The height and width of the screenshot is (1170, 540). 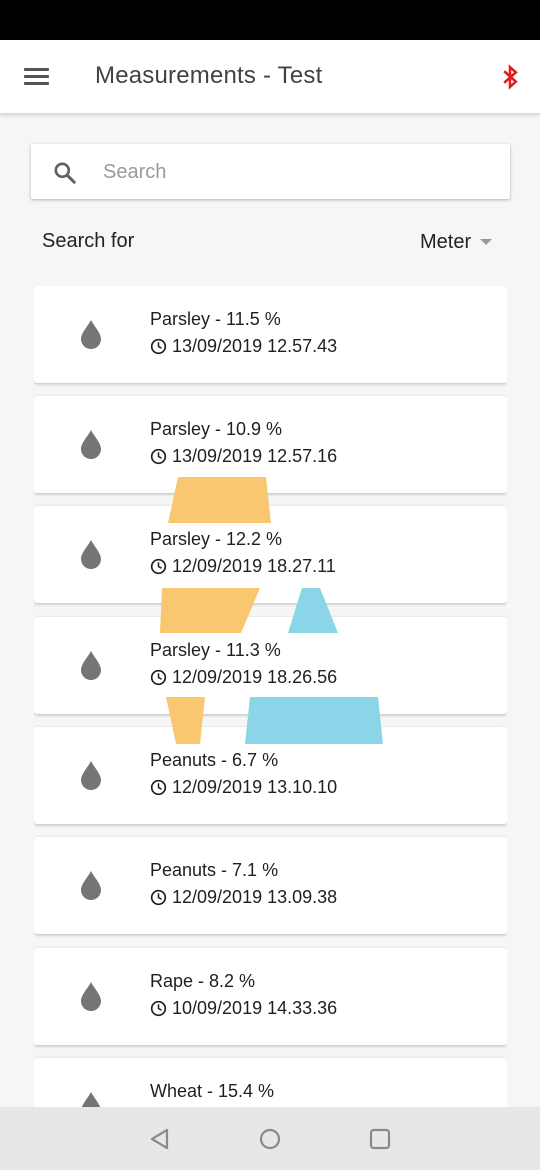 I want to click on search-input, so click(x=298, y=172).